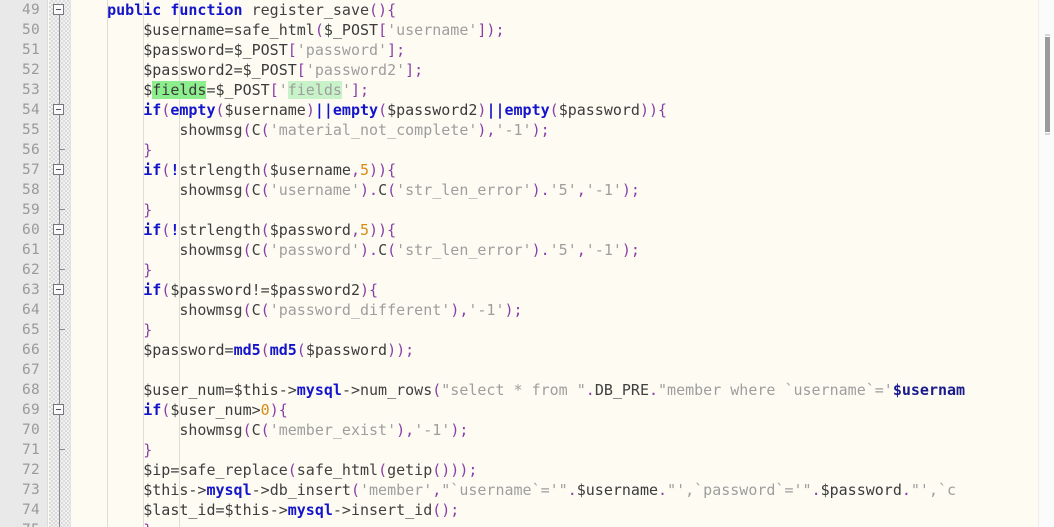 The width and height of the screenshot is (1054, 527). Describe the element at coordinates (396, 390) in the screenshot. I see `code-token: num_rows` at that location.